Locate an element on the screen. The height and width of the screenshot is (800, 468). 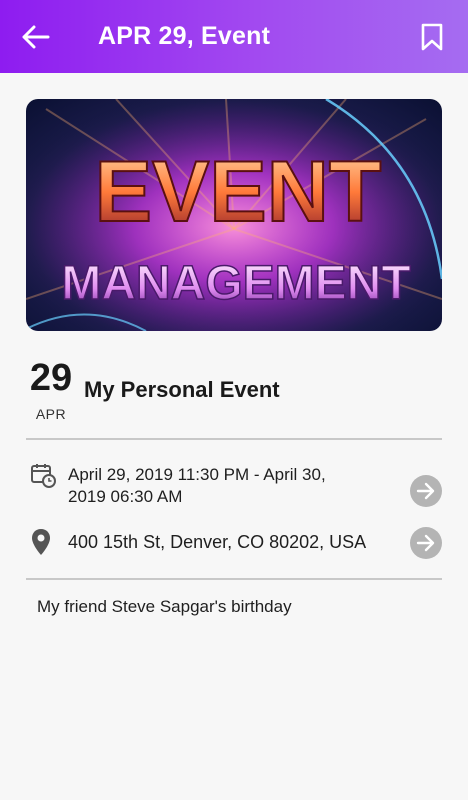
calendar-clock-icon is located at coordinates (43, 476).